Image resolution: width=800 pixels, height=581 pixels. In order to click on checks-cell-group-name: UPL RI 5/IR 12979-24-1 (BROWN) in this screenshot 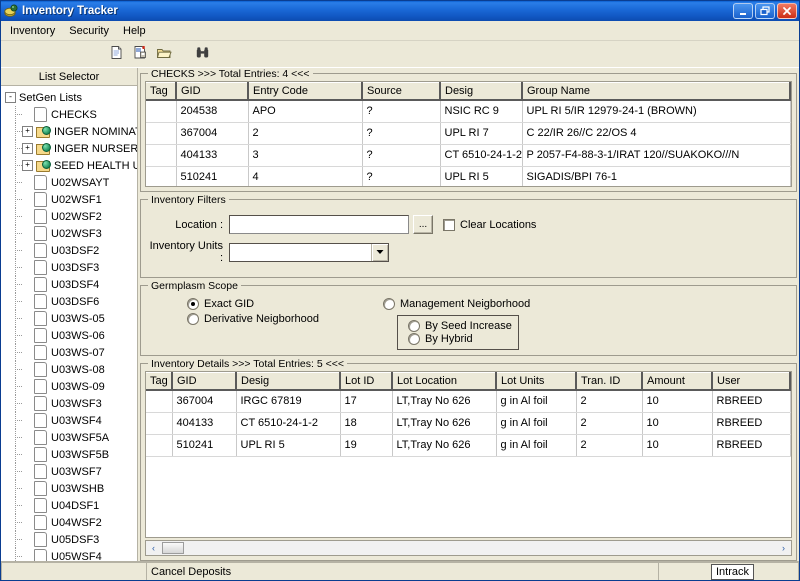, I will do `click(656, 111)`.